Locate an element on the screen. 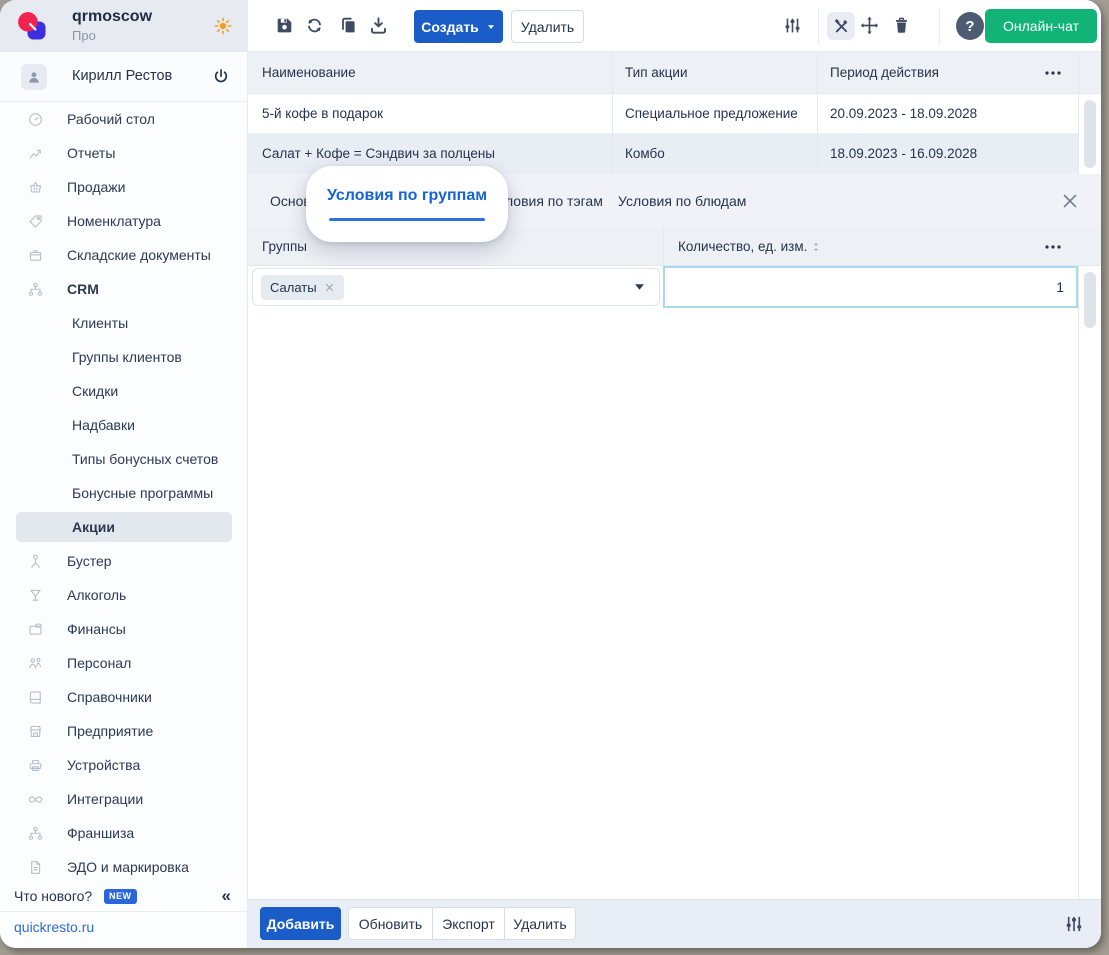 This screenshot has height=955, width=1109. logout-power-icon is located at coordinates (221, 77).